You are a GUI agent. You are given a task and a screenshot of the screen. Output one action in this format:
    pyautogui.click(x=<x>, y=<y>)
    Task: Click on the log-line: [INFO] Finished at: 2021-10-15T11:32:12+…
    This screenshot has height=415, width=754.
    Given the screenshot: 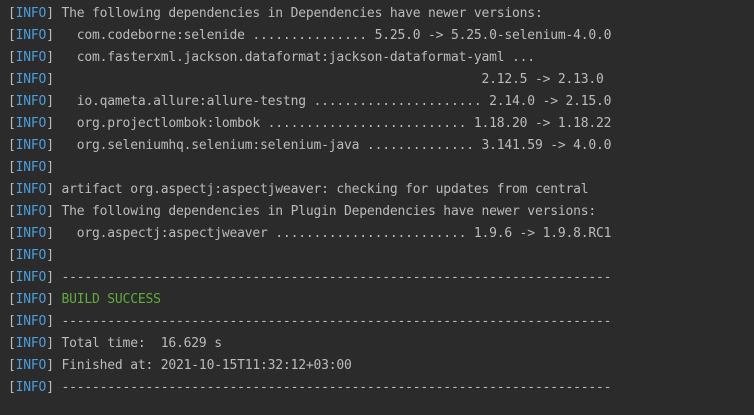 What is the action you would take?
    pyautogui.click(x=381, y=366)
    